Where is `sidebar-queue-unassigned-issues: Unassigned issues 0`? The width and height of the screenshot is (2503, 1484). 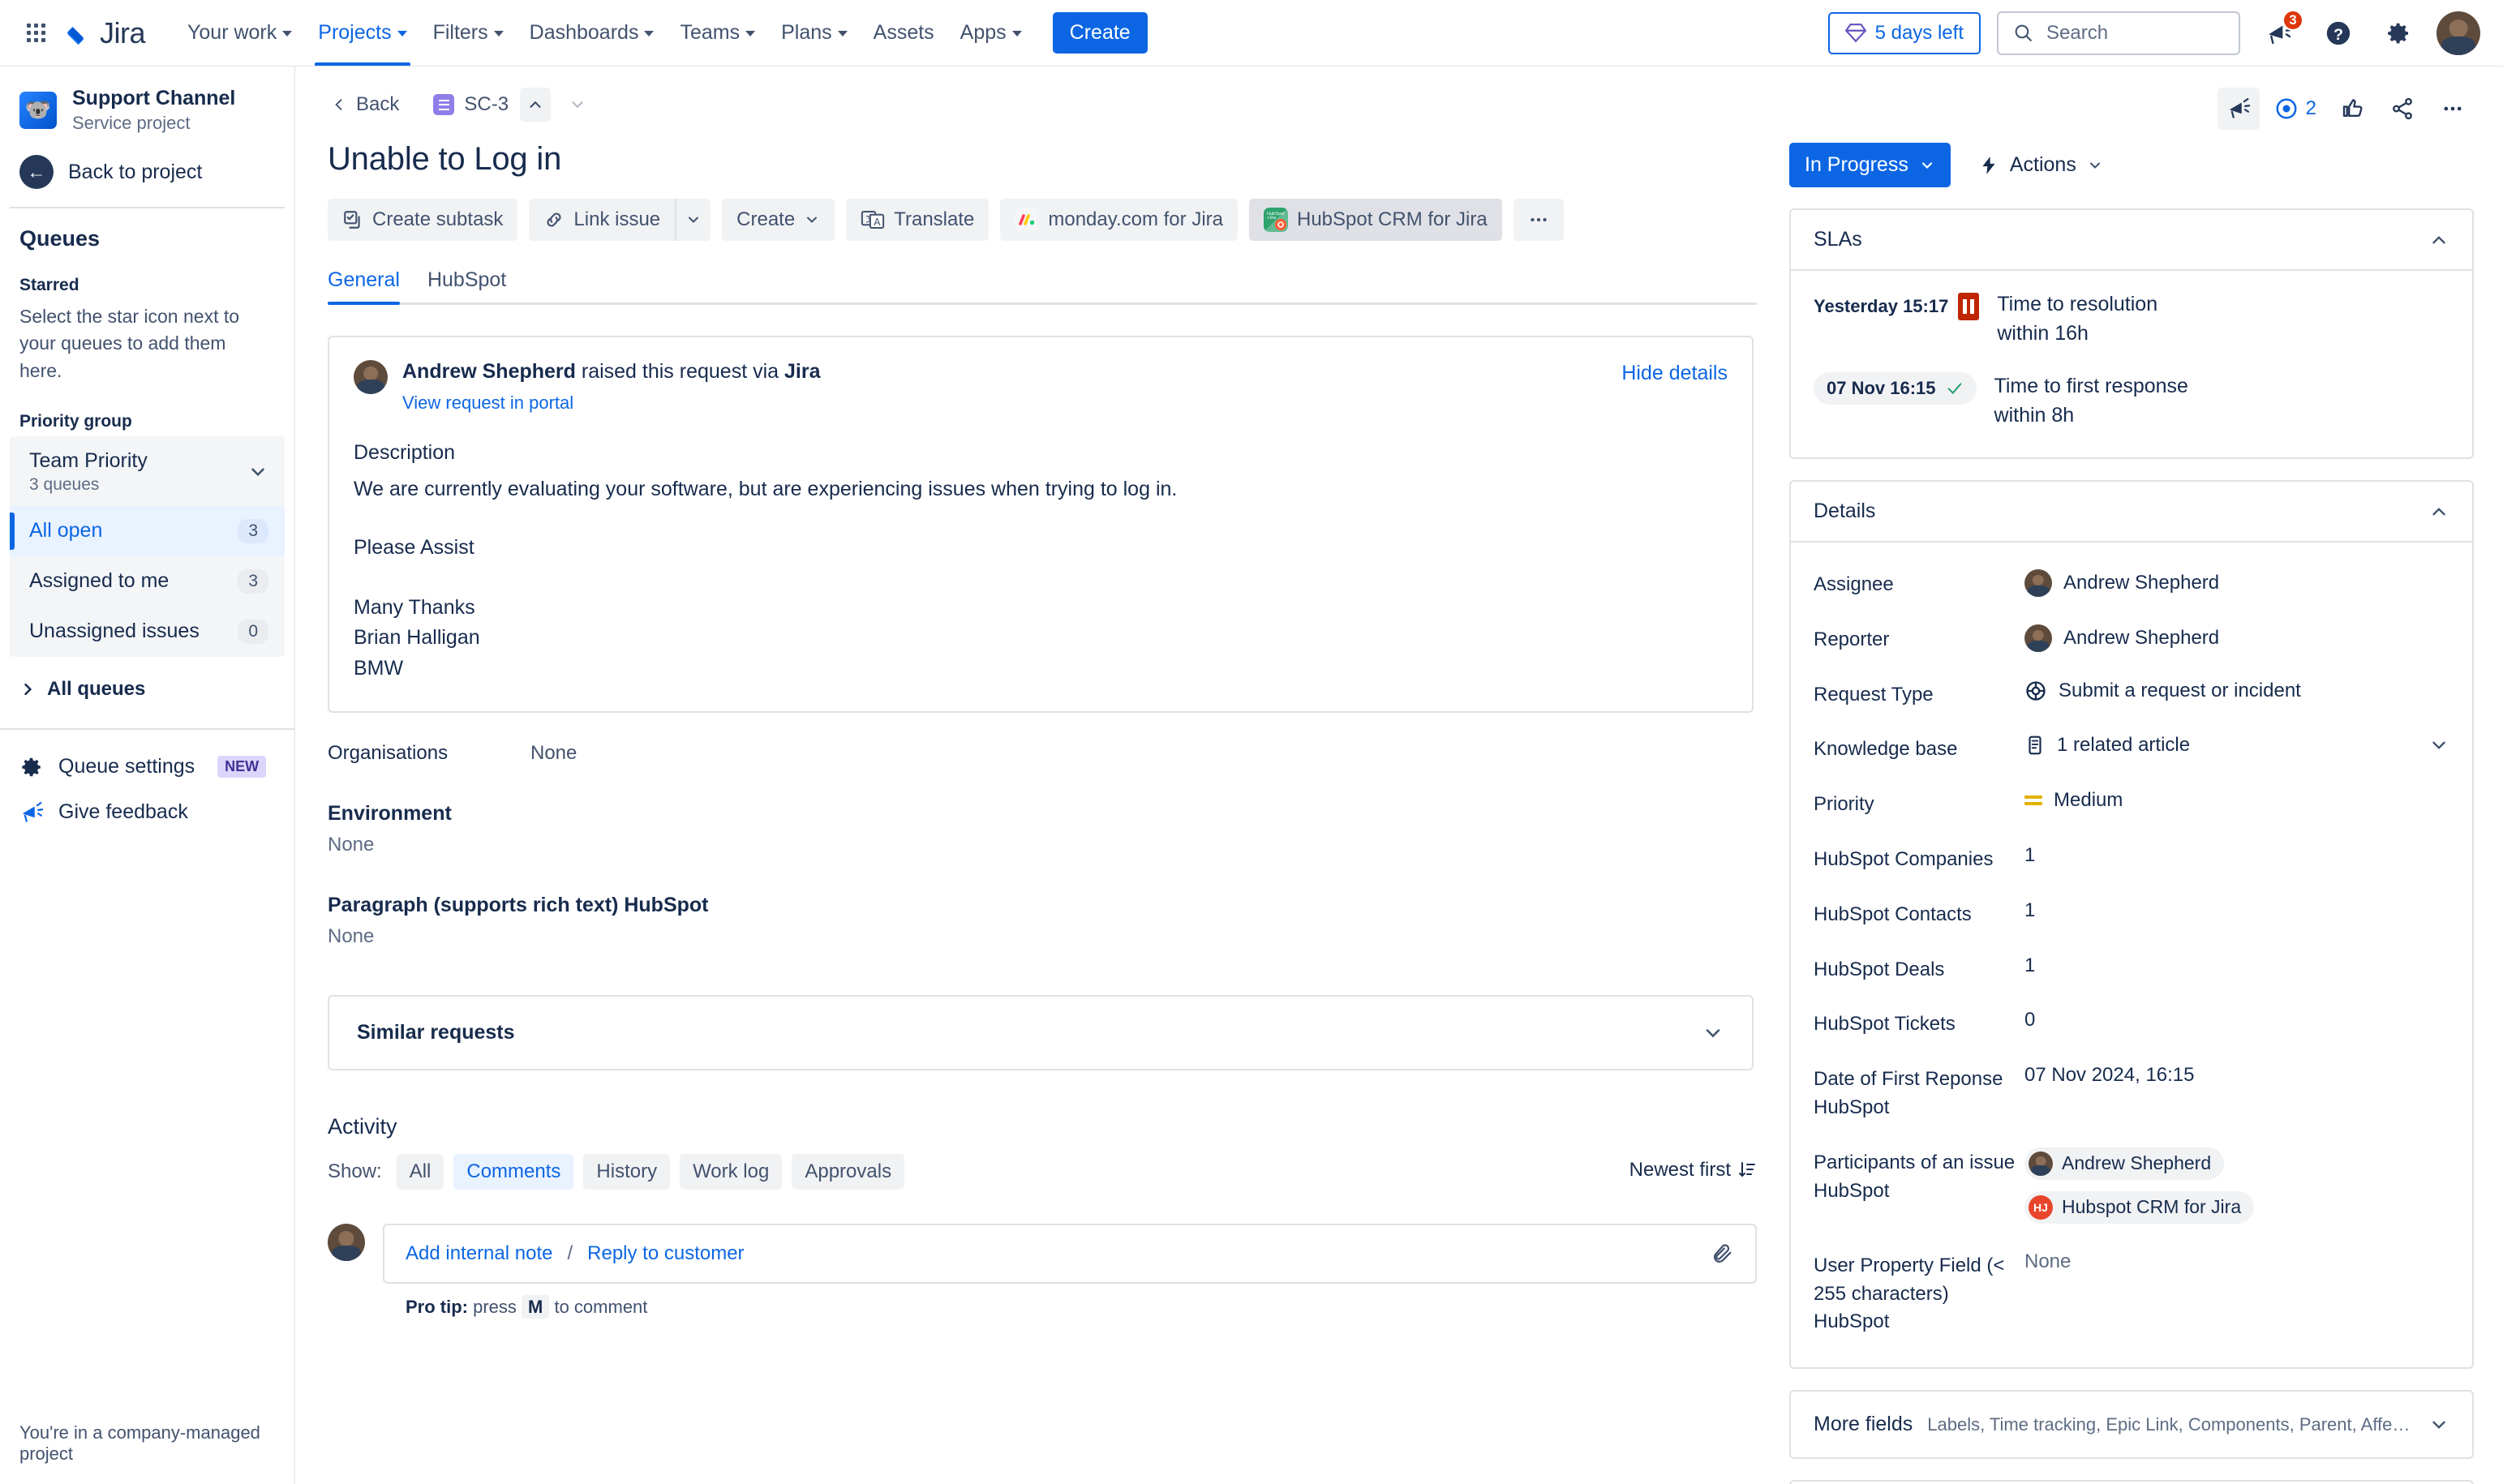
sidebar-queue-unassigned-issues: Unassigned issues 0 is located at coordinates (147, 632).